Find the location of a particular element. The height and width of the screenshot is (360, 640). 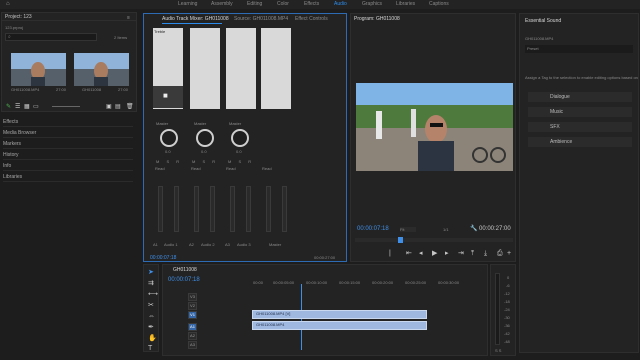

mark-in-icon: | is located at coordinates (390, 253).